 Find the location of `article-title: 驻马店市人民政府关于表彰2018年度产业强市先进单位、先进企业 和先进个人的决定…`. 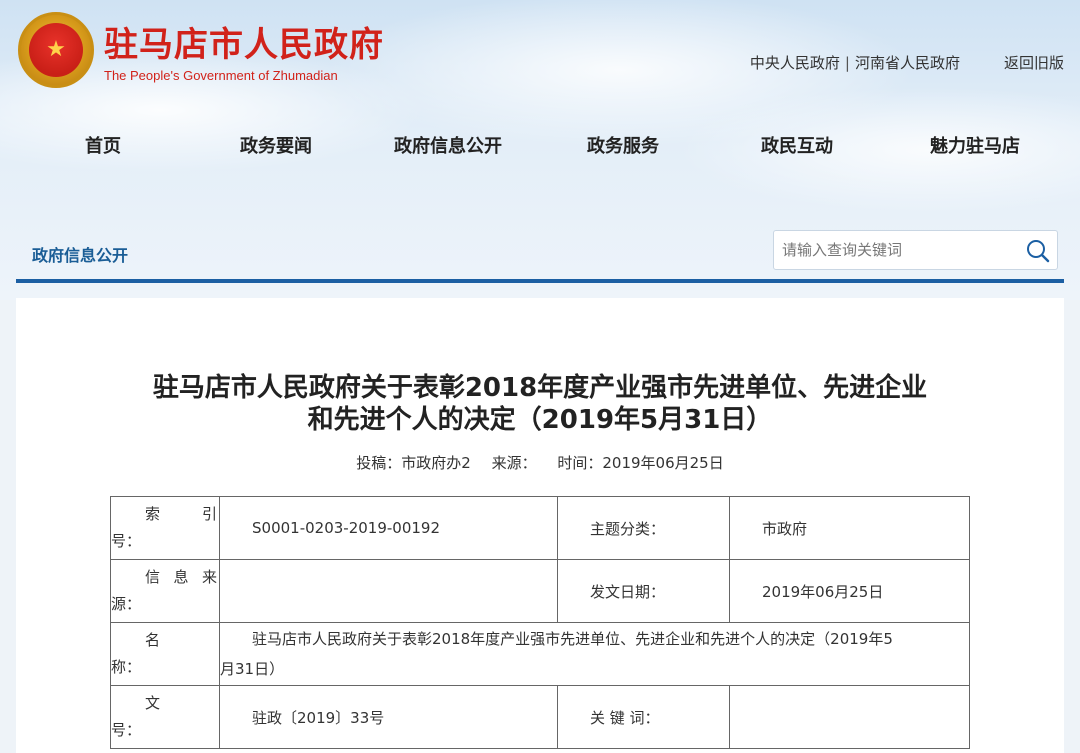

article-title: 驻马店市人民政府关于表彰2018年度产业强市先进单位、先进企业 和先进个人的决定… is located at coordinates (540, 404).